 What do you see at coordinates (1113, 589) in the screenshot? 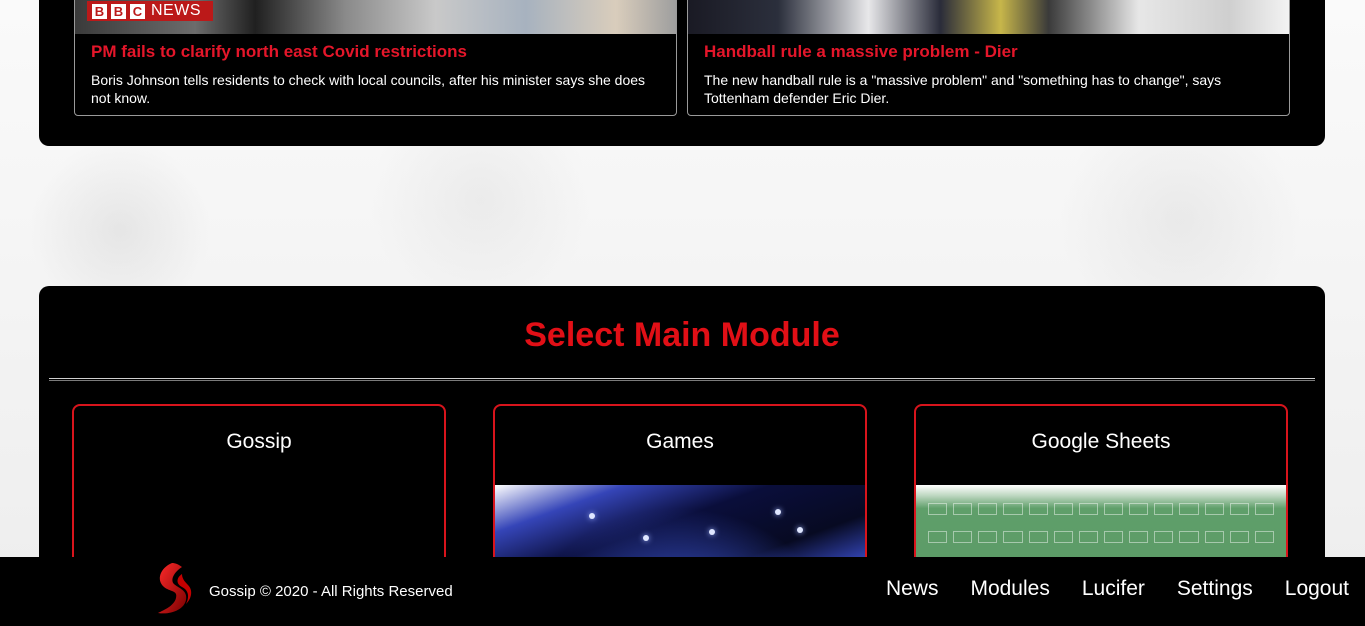
I see `nav-link-lucifer: Lucifer` at bounding box center [1113, 589].